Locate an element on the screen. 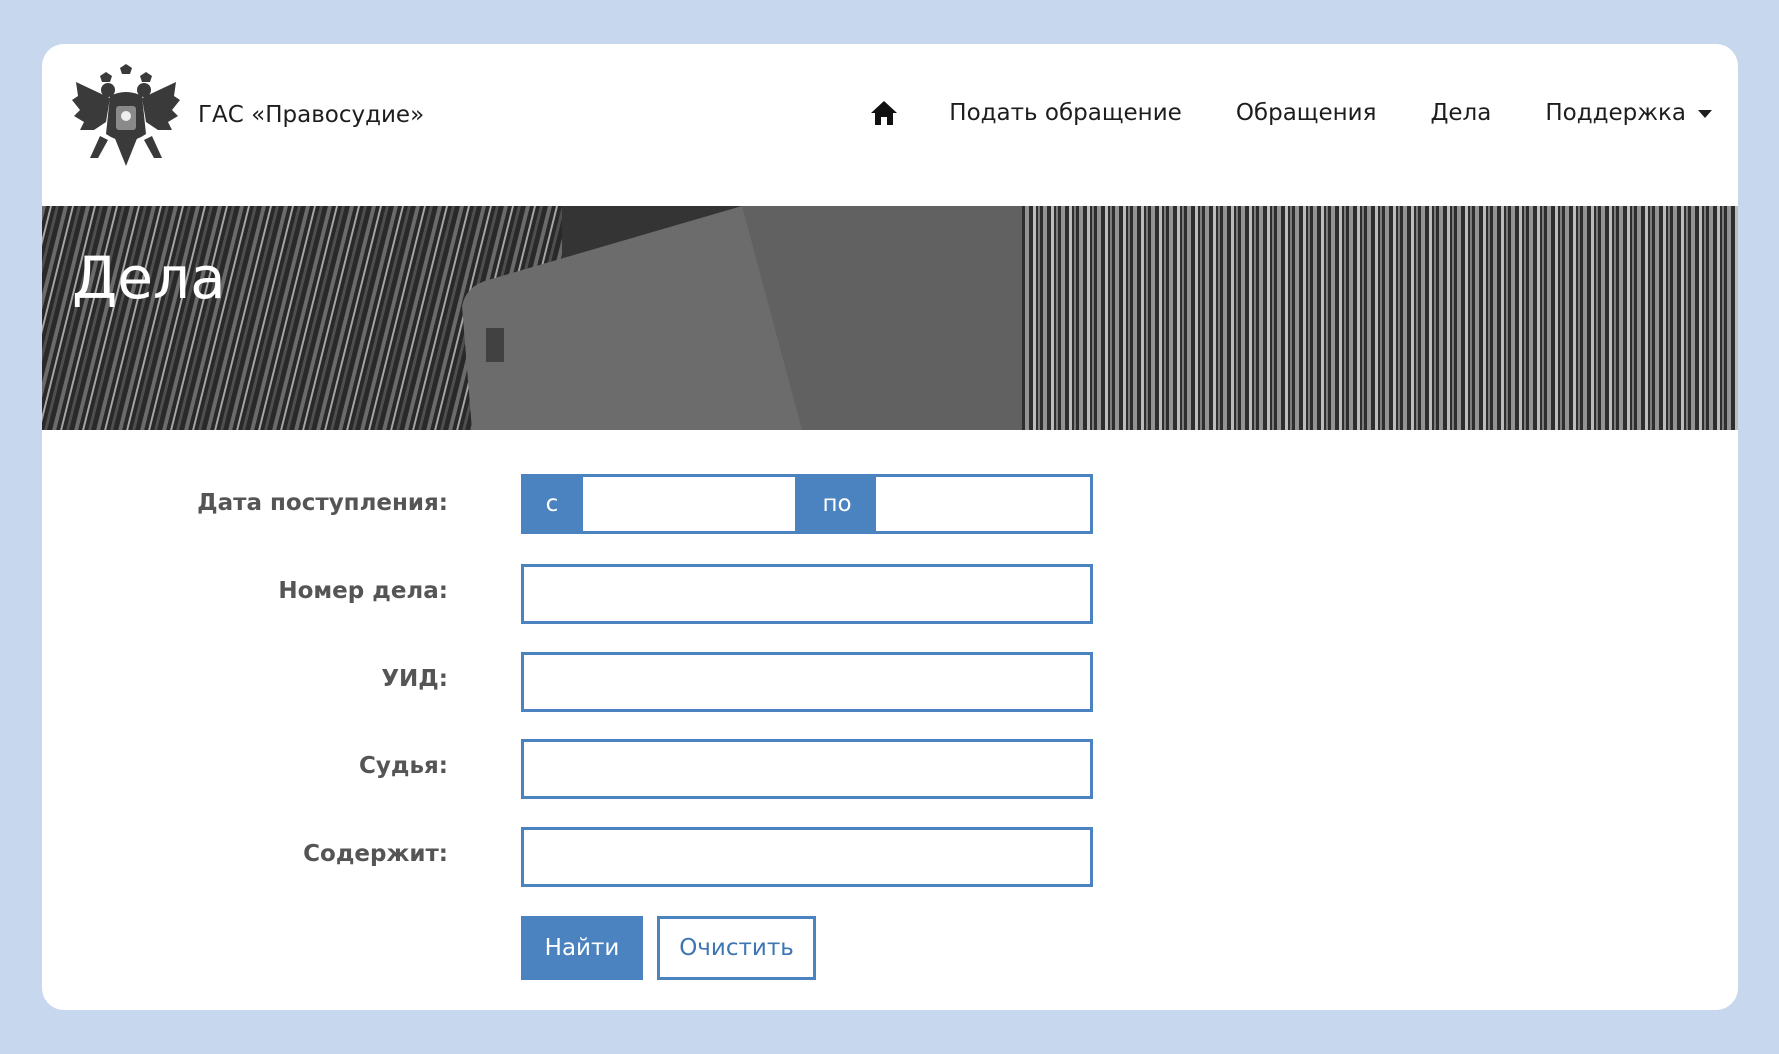  contains-input is located at coordinates (807, 857).